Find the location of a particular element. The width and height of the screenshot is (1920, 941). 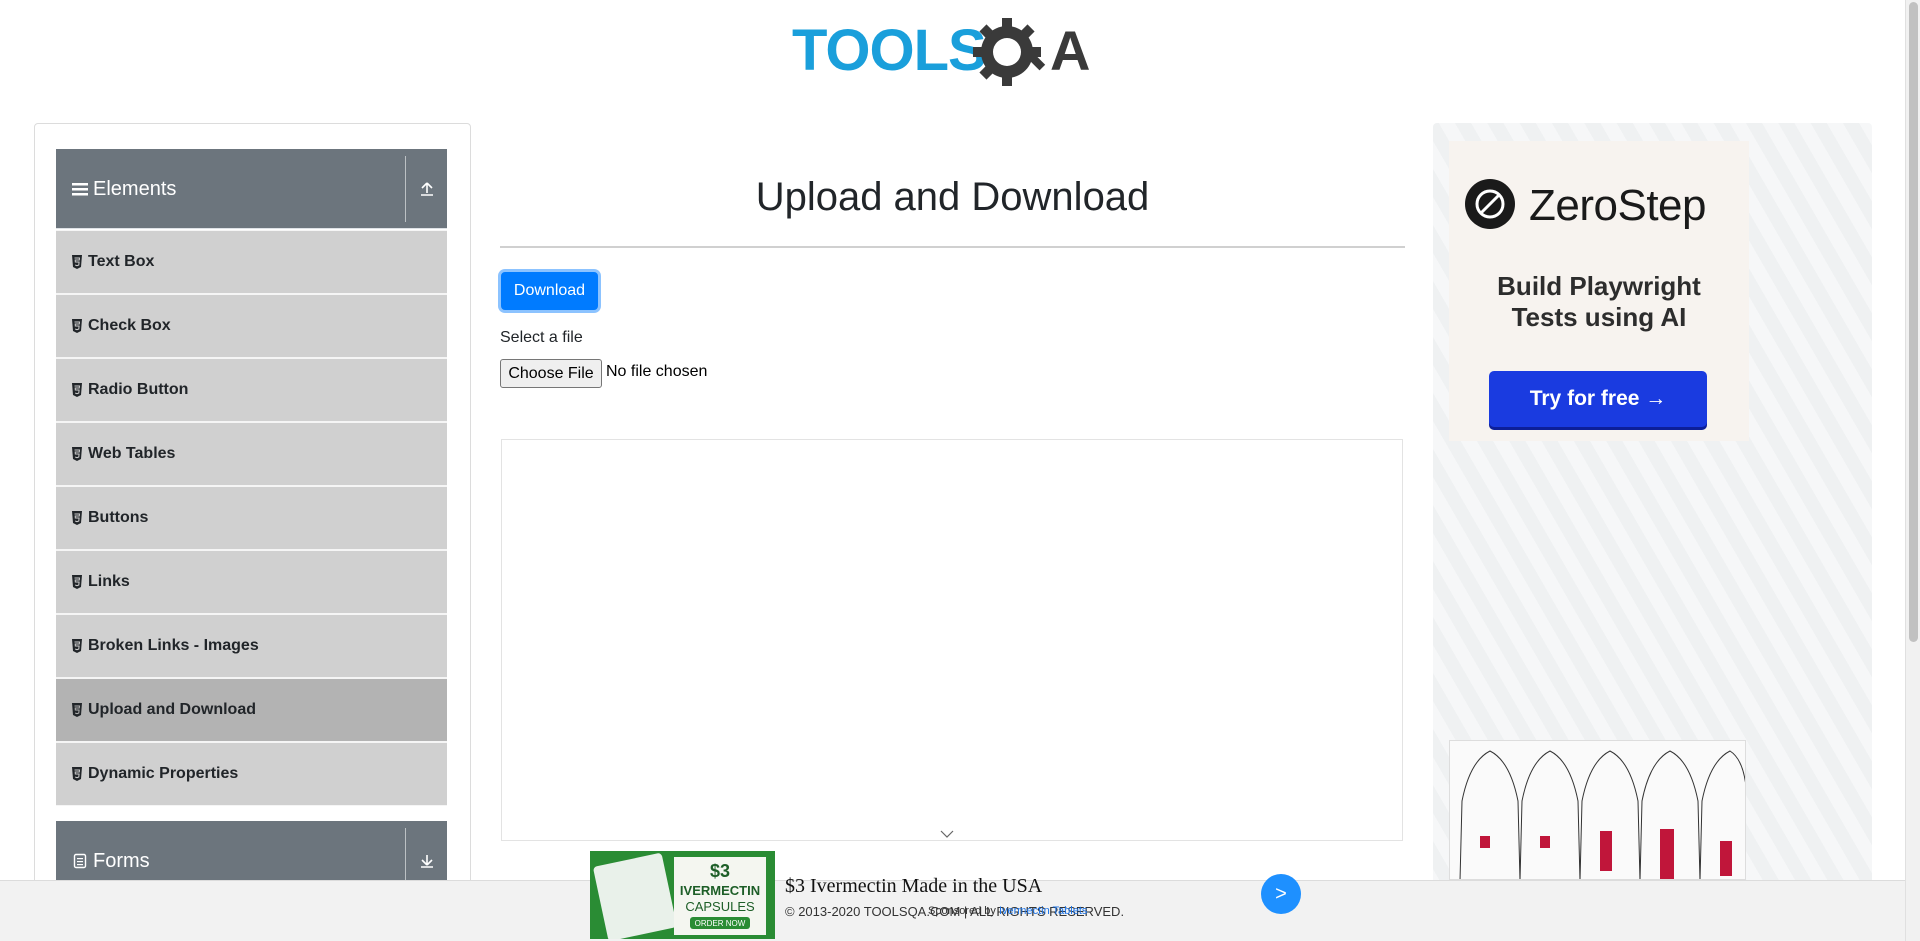

file-status: No file chosen is located at coordinates (657, 371).